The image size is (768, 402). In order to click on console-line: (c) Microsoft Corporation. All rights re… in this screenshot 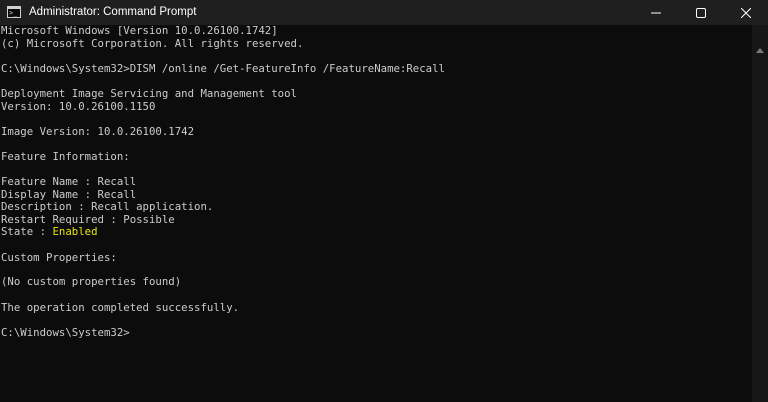, I will do `click(152, 43)`.